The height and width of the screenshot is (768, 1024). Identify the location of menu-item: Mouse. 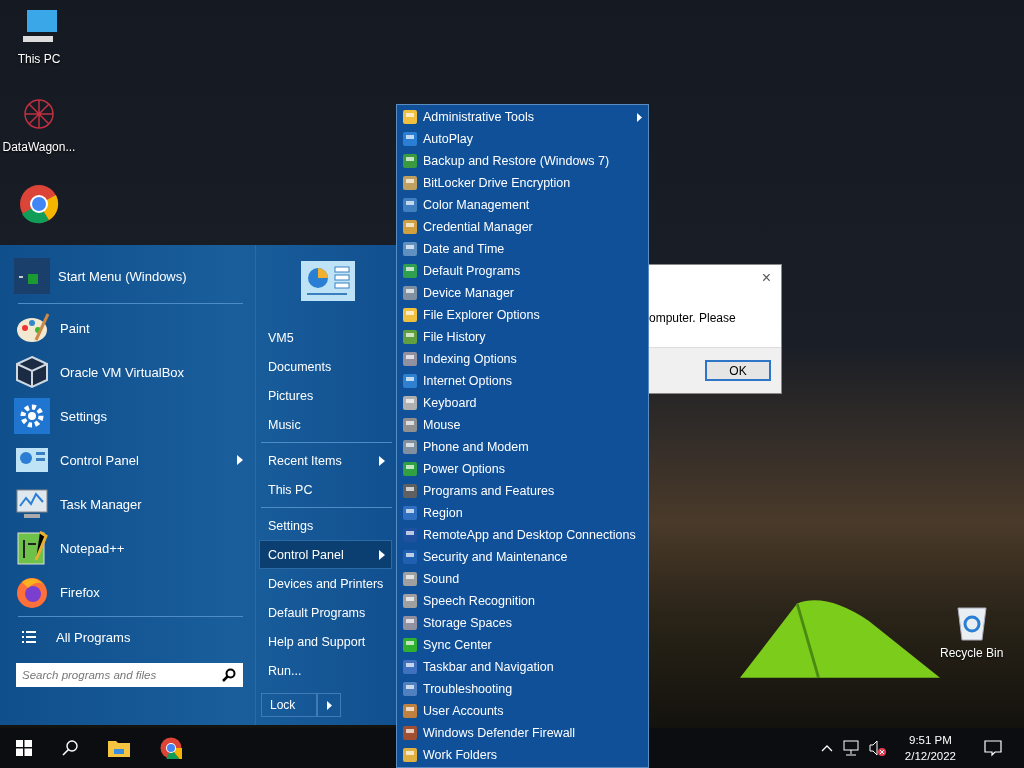
(522, 425).